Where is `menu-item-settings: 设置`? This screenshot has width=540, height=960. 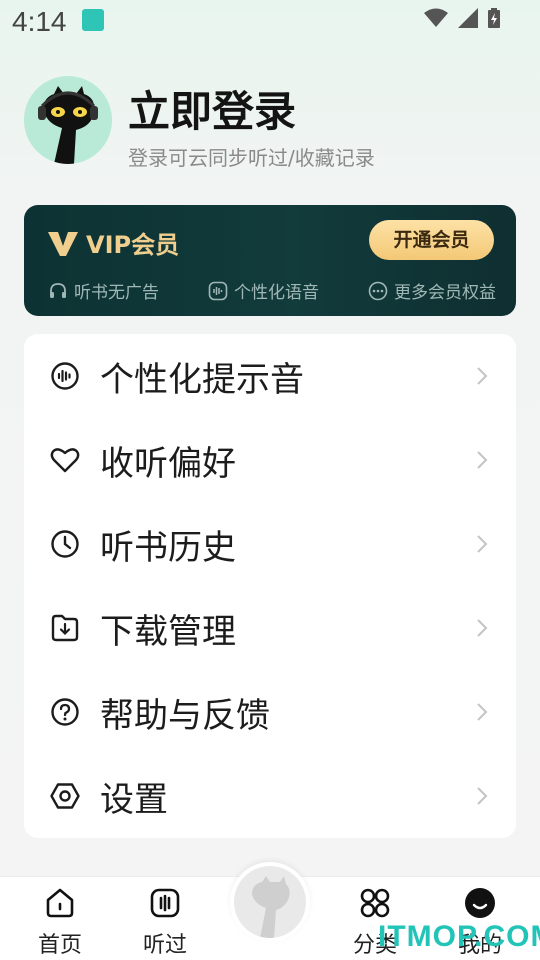 menu-item-settings: 设置 is located at coordinates (270, 796).